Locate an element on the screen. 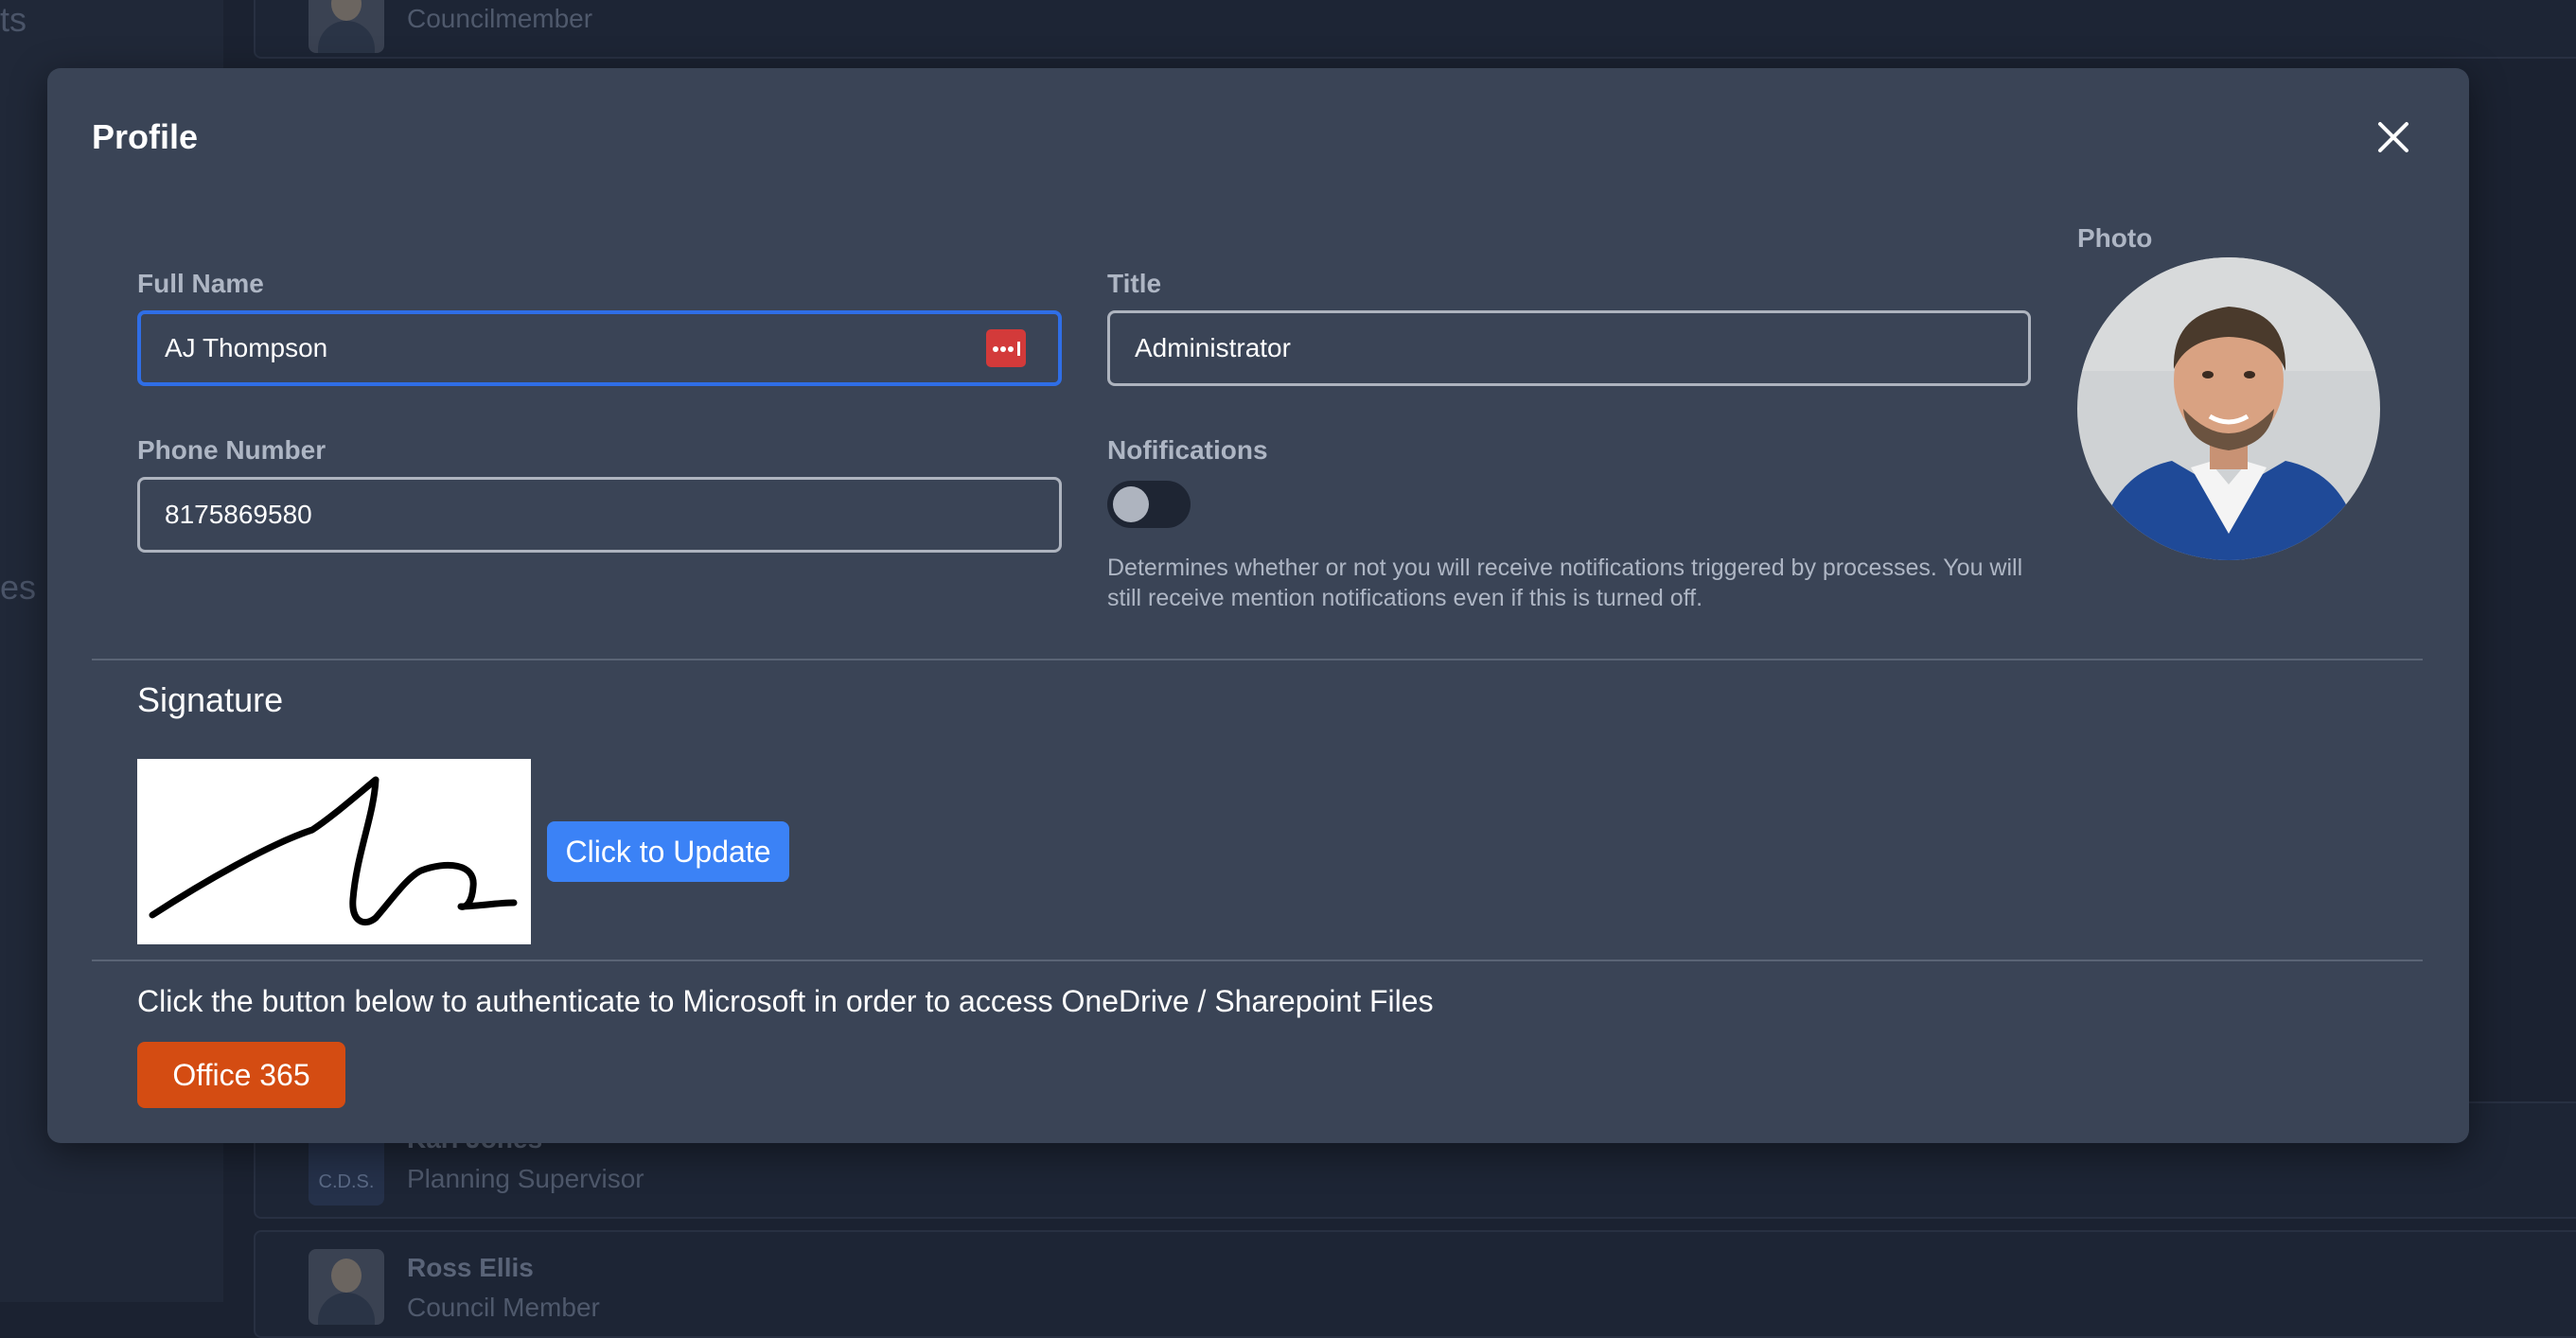 This screenshot has width=2576, height=1338. avatar-logo-text: C.D.S. is located at coordinates (346, 1181).